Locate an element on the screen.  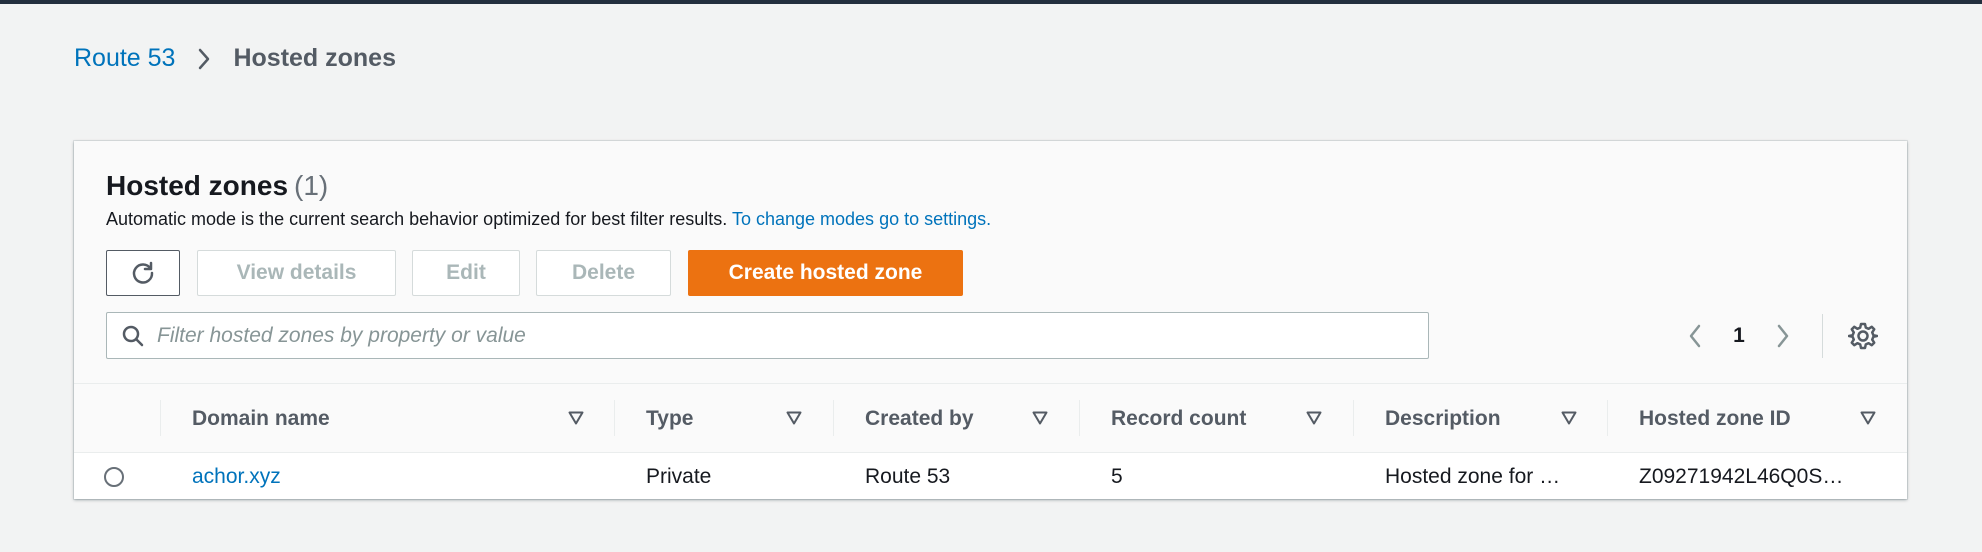
radio-circle is located at coordinates (114, 476).